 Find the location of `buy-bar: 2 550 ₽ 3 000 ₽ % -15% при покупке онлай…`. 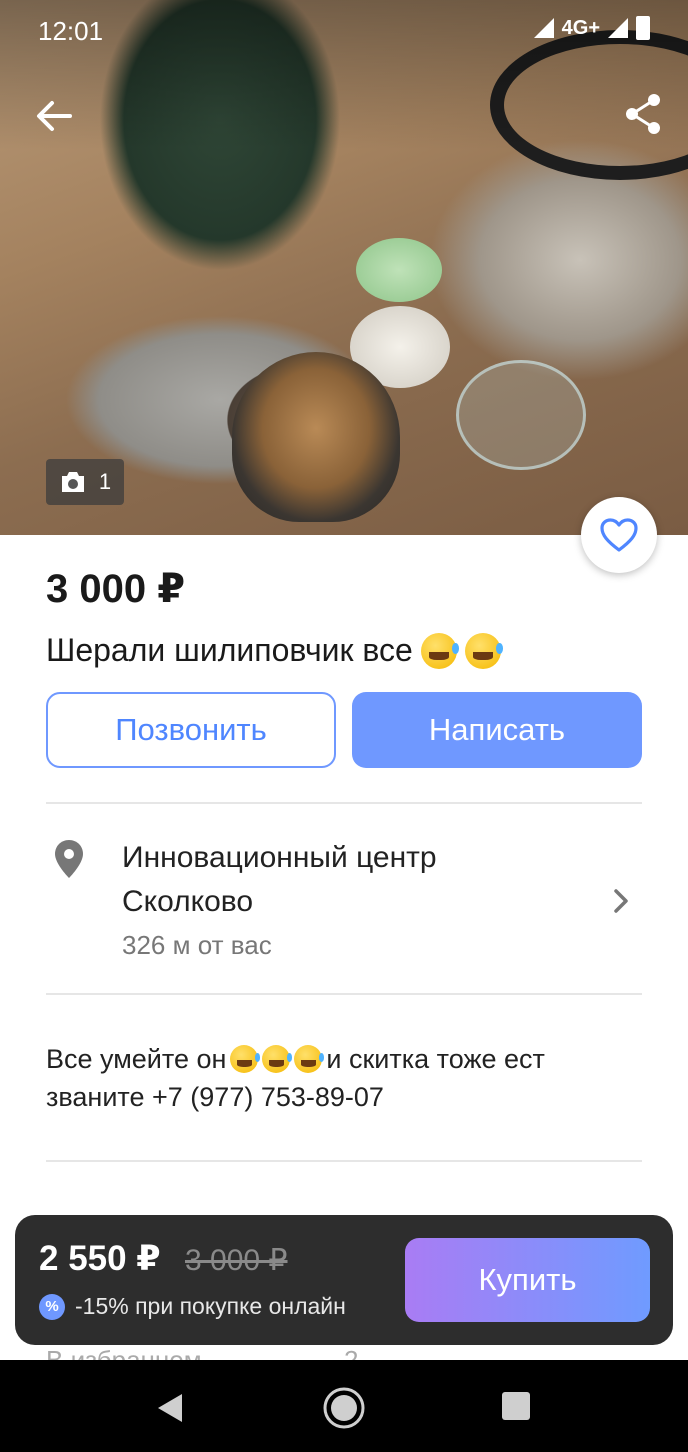

buy-bar: 2 550 ₽ 3 000 ₽ % -15% при покупке онлай… is located at coordinates (344, 1280).